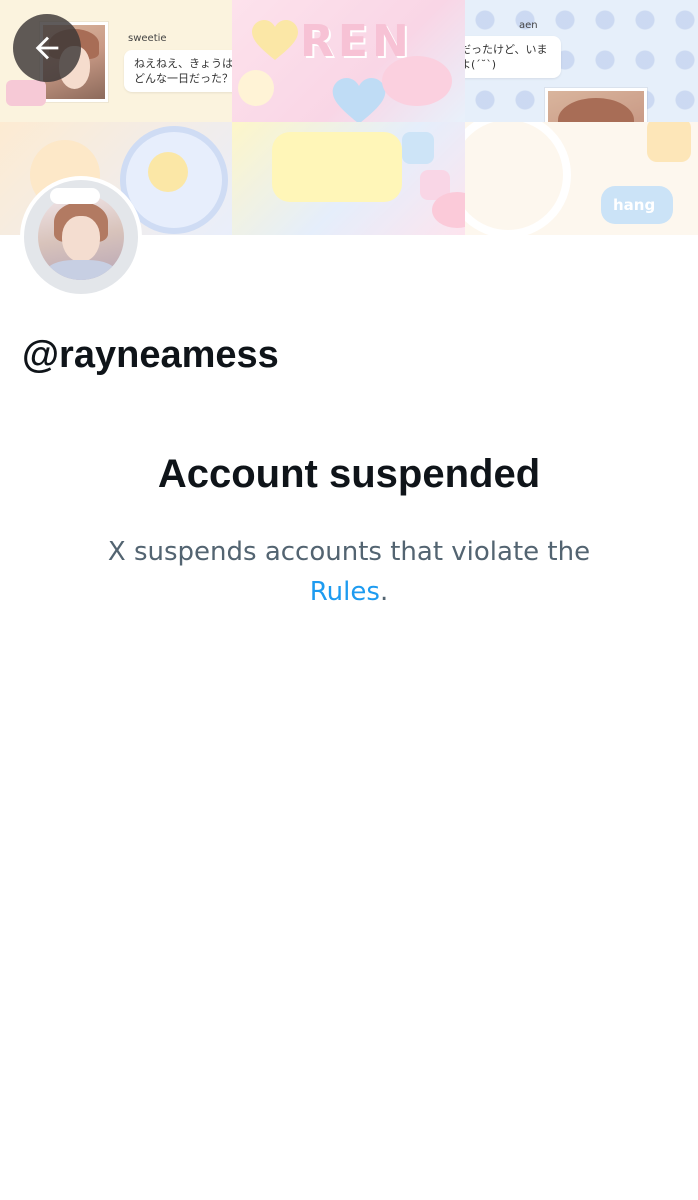 This screenshot has width=698, height=1200. Describe the element at coordinates (581, 178) in the screenshot. I see `banner-tile: hang` at that location.